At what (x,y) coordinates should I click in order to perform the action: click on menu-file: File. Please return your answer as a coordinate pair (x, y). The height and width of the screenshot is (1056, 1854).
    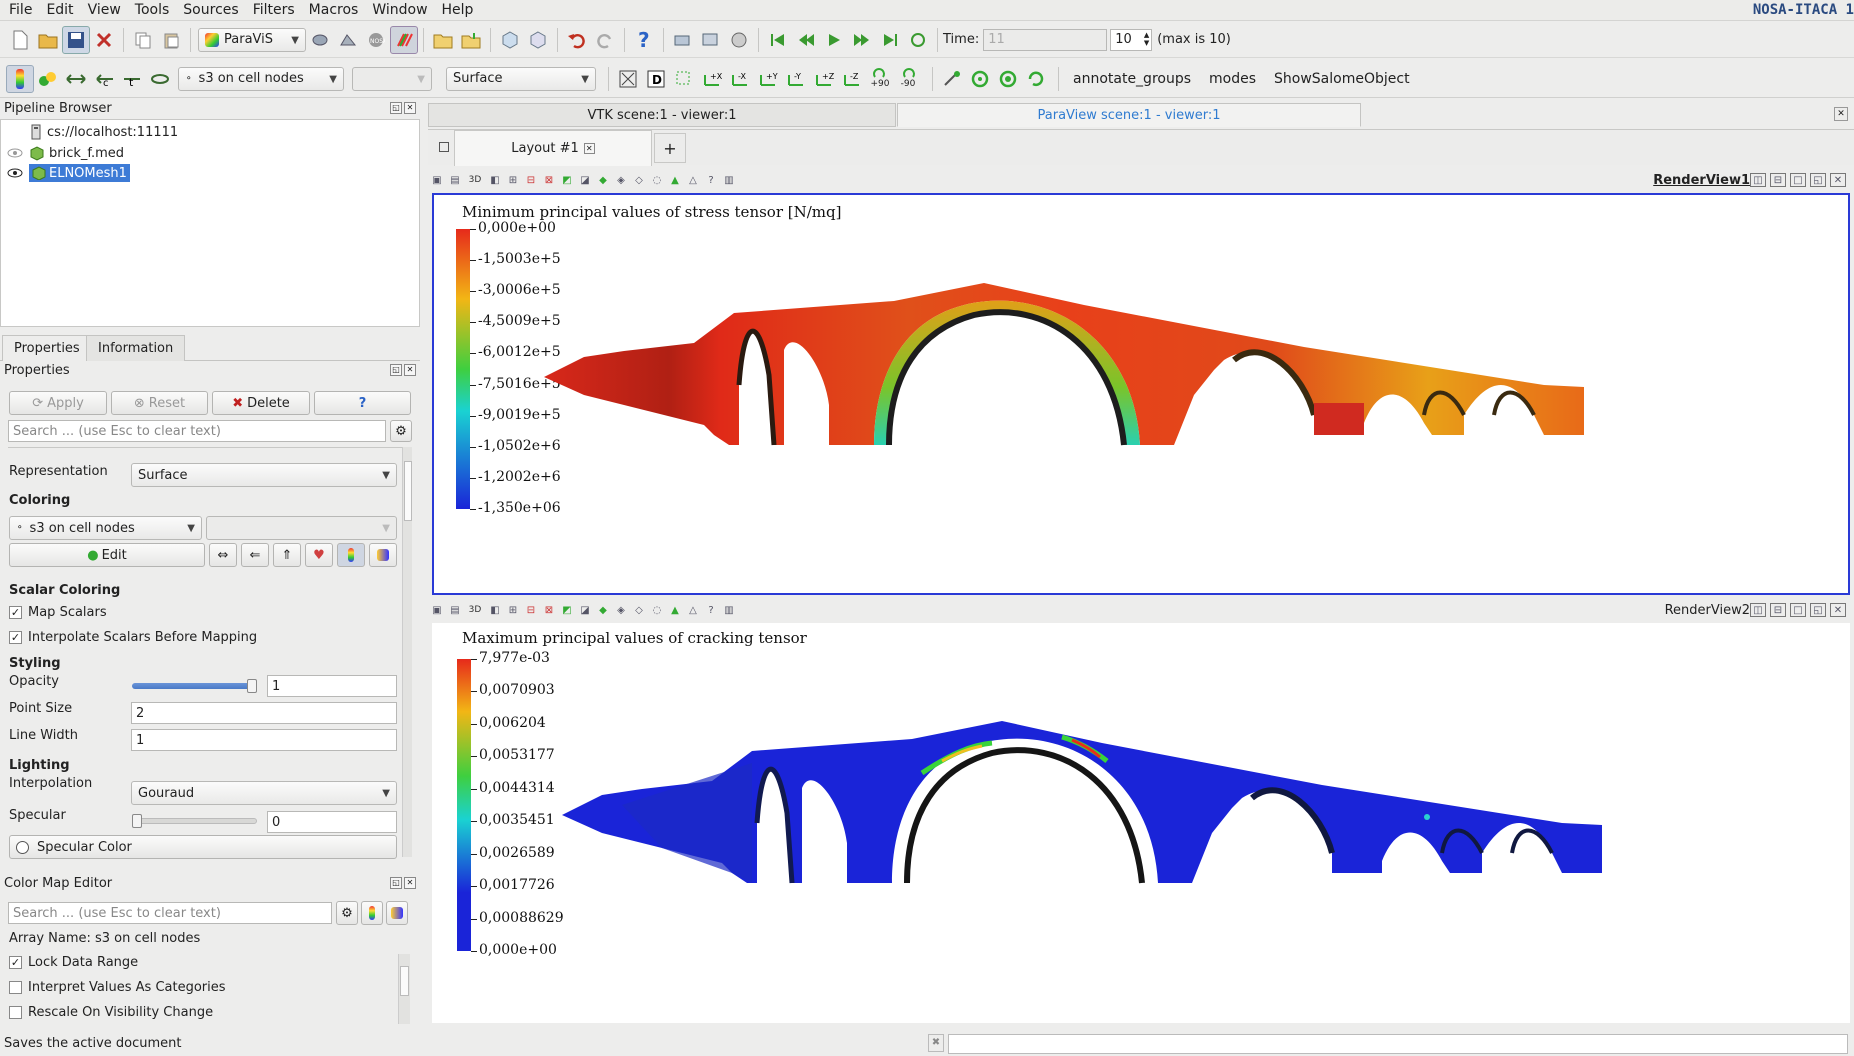
    Looking at the image, I should click on (20, 10).